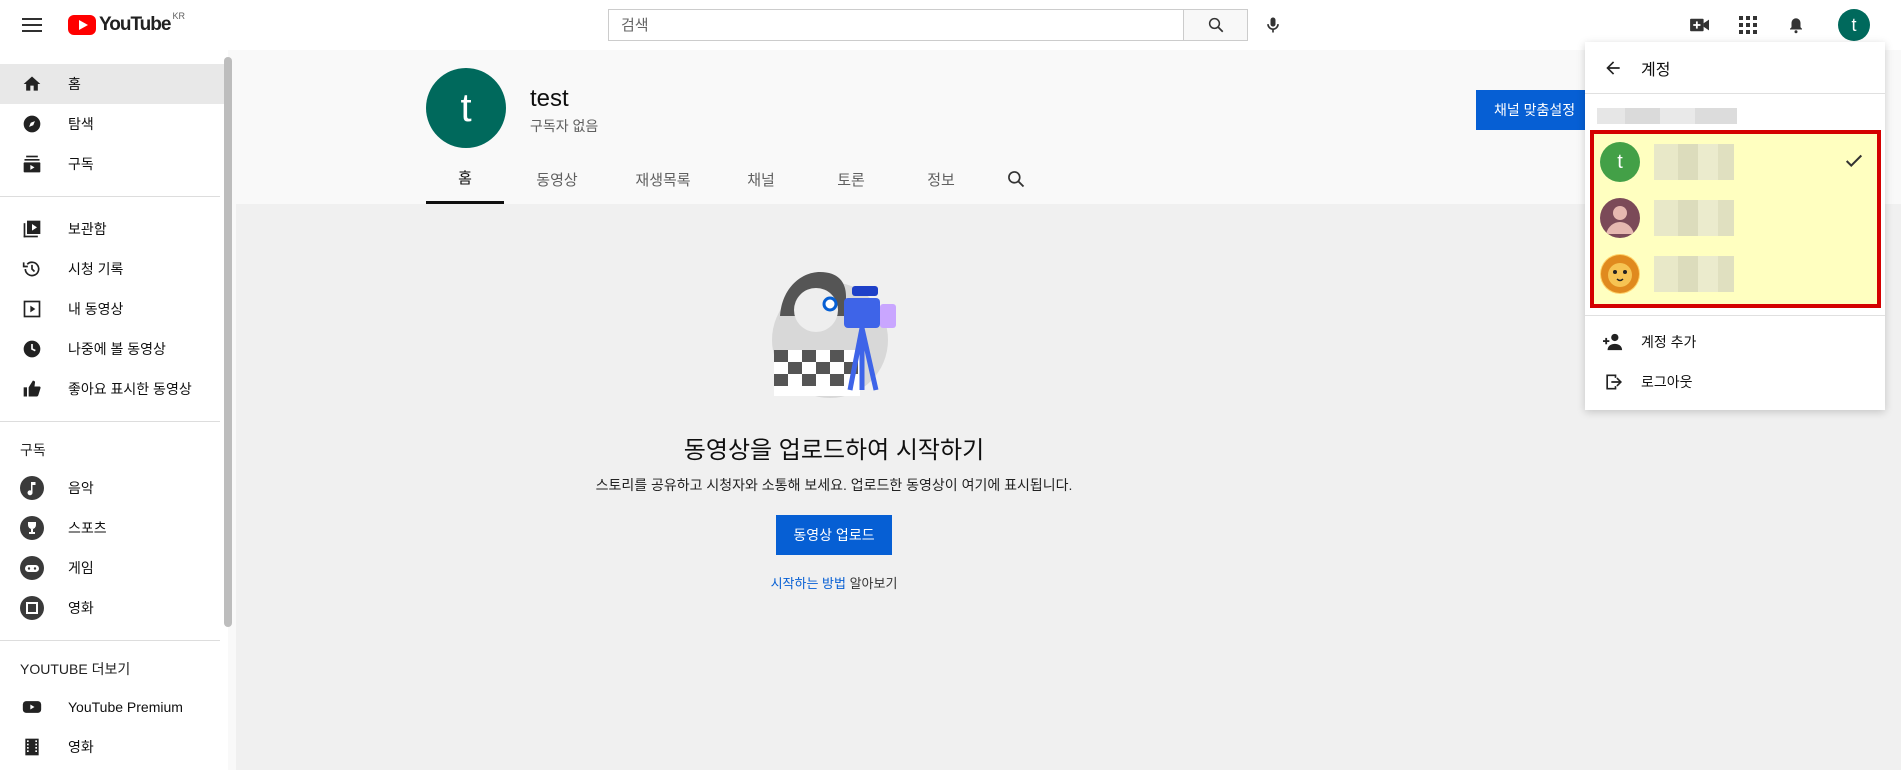 This screenshot has height=770, width=1901. I want to click on sidebar-section-heading: 구독, so click(33, 450).